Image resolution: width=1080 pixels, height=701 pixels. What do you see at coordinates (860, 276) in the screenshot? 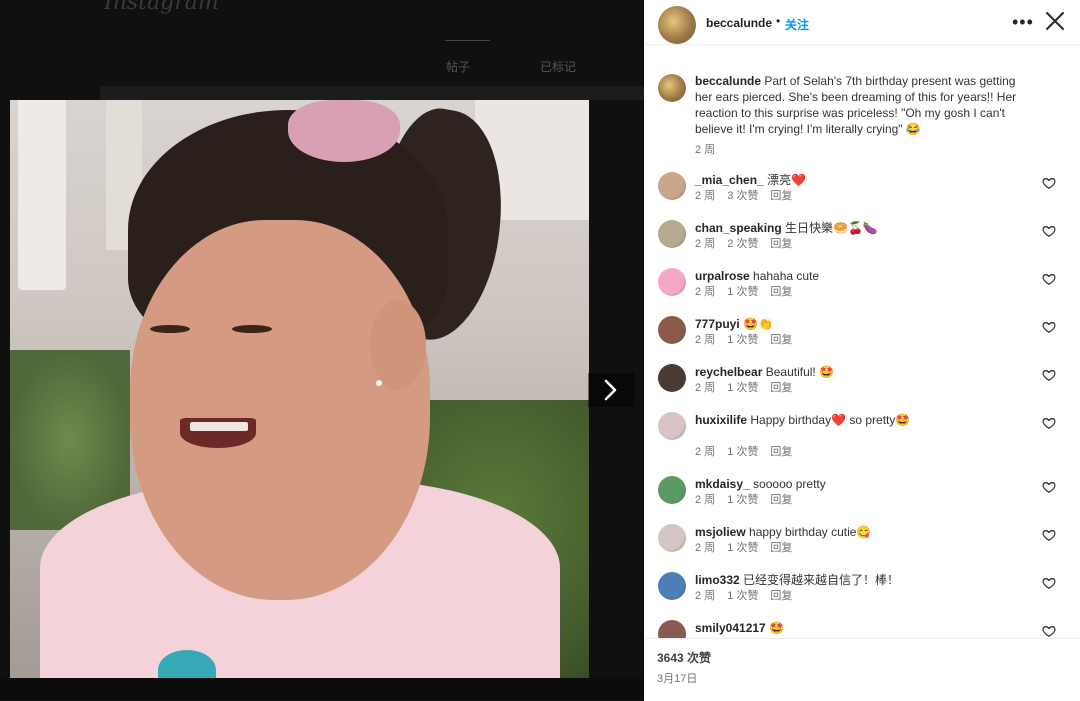
I see `comment-body: urpalrose hahaha cute` at bounding box center [860, 276].